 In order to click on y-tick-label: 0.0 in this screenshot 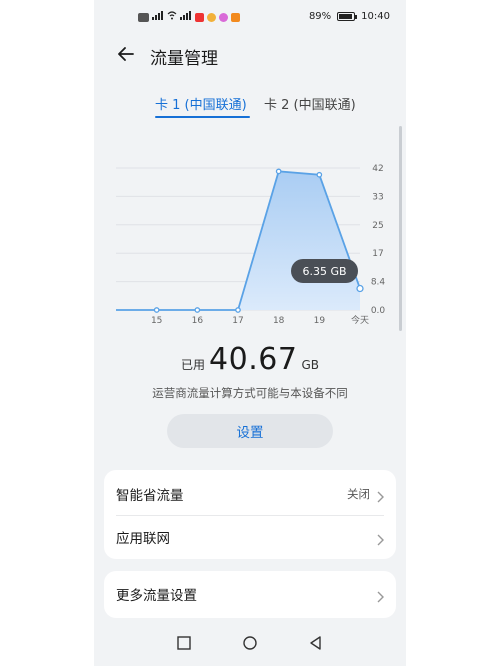, I will do `click(378, 311)`.